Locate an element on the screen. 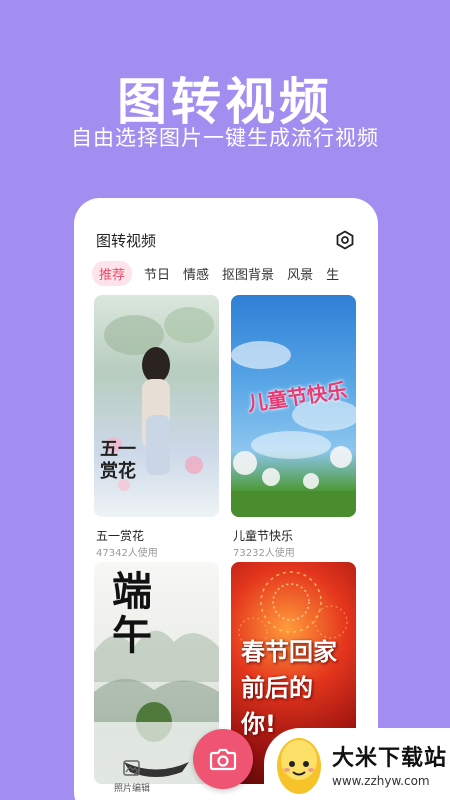  category-tabs: 推荐 节日 情感 抠图背景 风景 生 is located at coordinates (235, 273).